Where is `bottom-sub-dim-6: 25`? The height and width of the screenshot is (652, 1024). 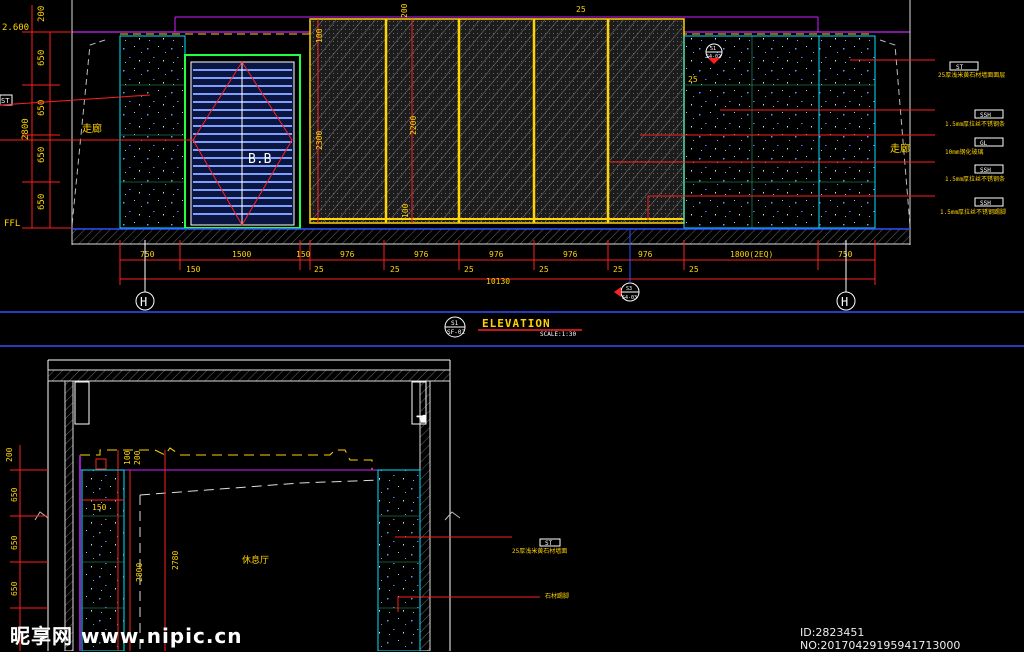
bottom-sub-dim-6: 25 is located at coordinates (694, 269).